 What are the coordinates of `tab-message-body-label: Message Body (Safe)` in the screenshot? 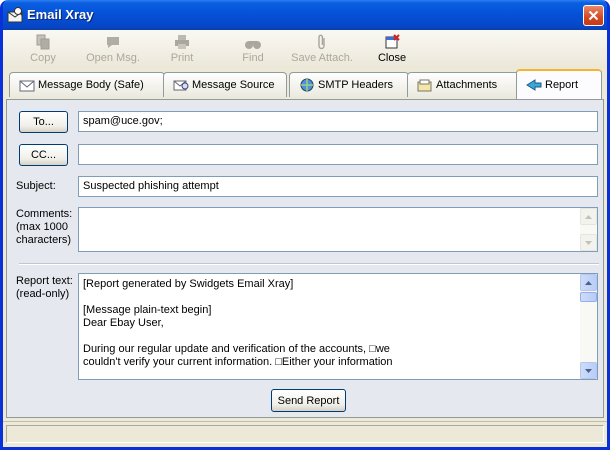 It's located at (91, 85).